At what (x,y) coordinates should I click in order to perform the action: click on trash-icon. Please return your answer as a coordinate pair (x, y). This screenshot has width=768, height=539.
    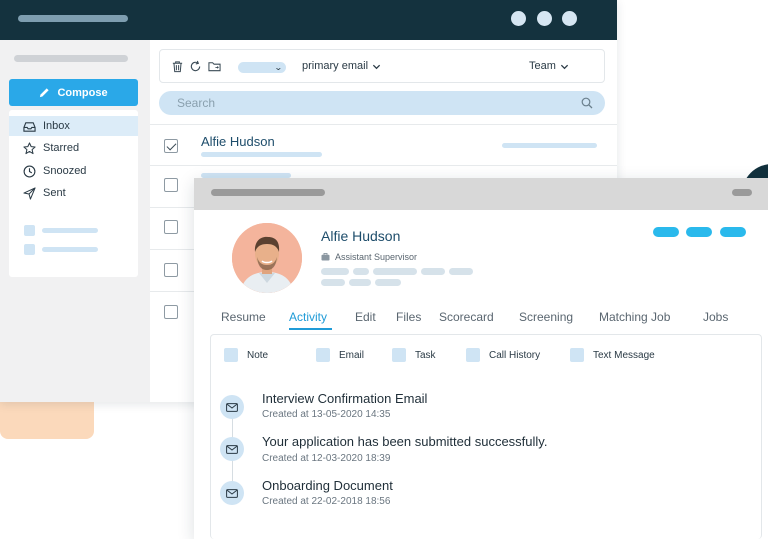
    Looking at the image, I should click on (177, 66).